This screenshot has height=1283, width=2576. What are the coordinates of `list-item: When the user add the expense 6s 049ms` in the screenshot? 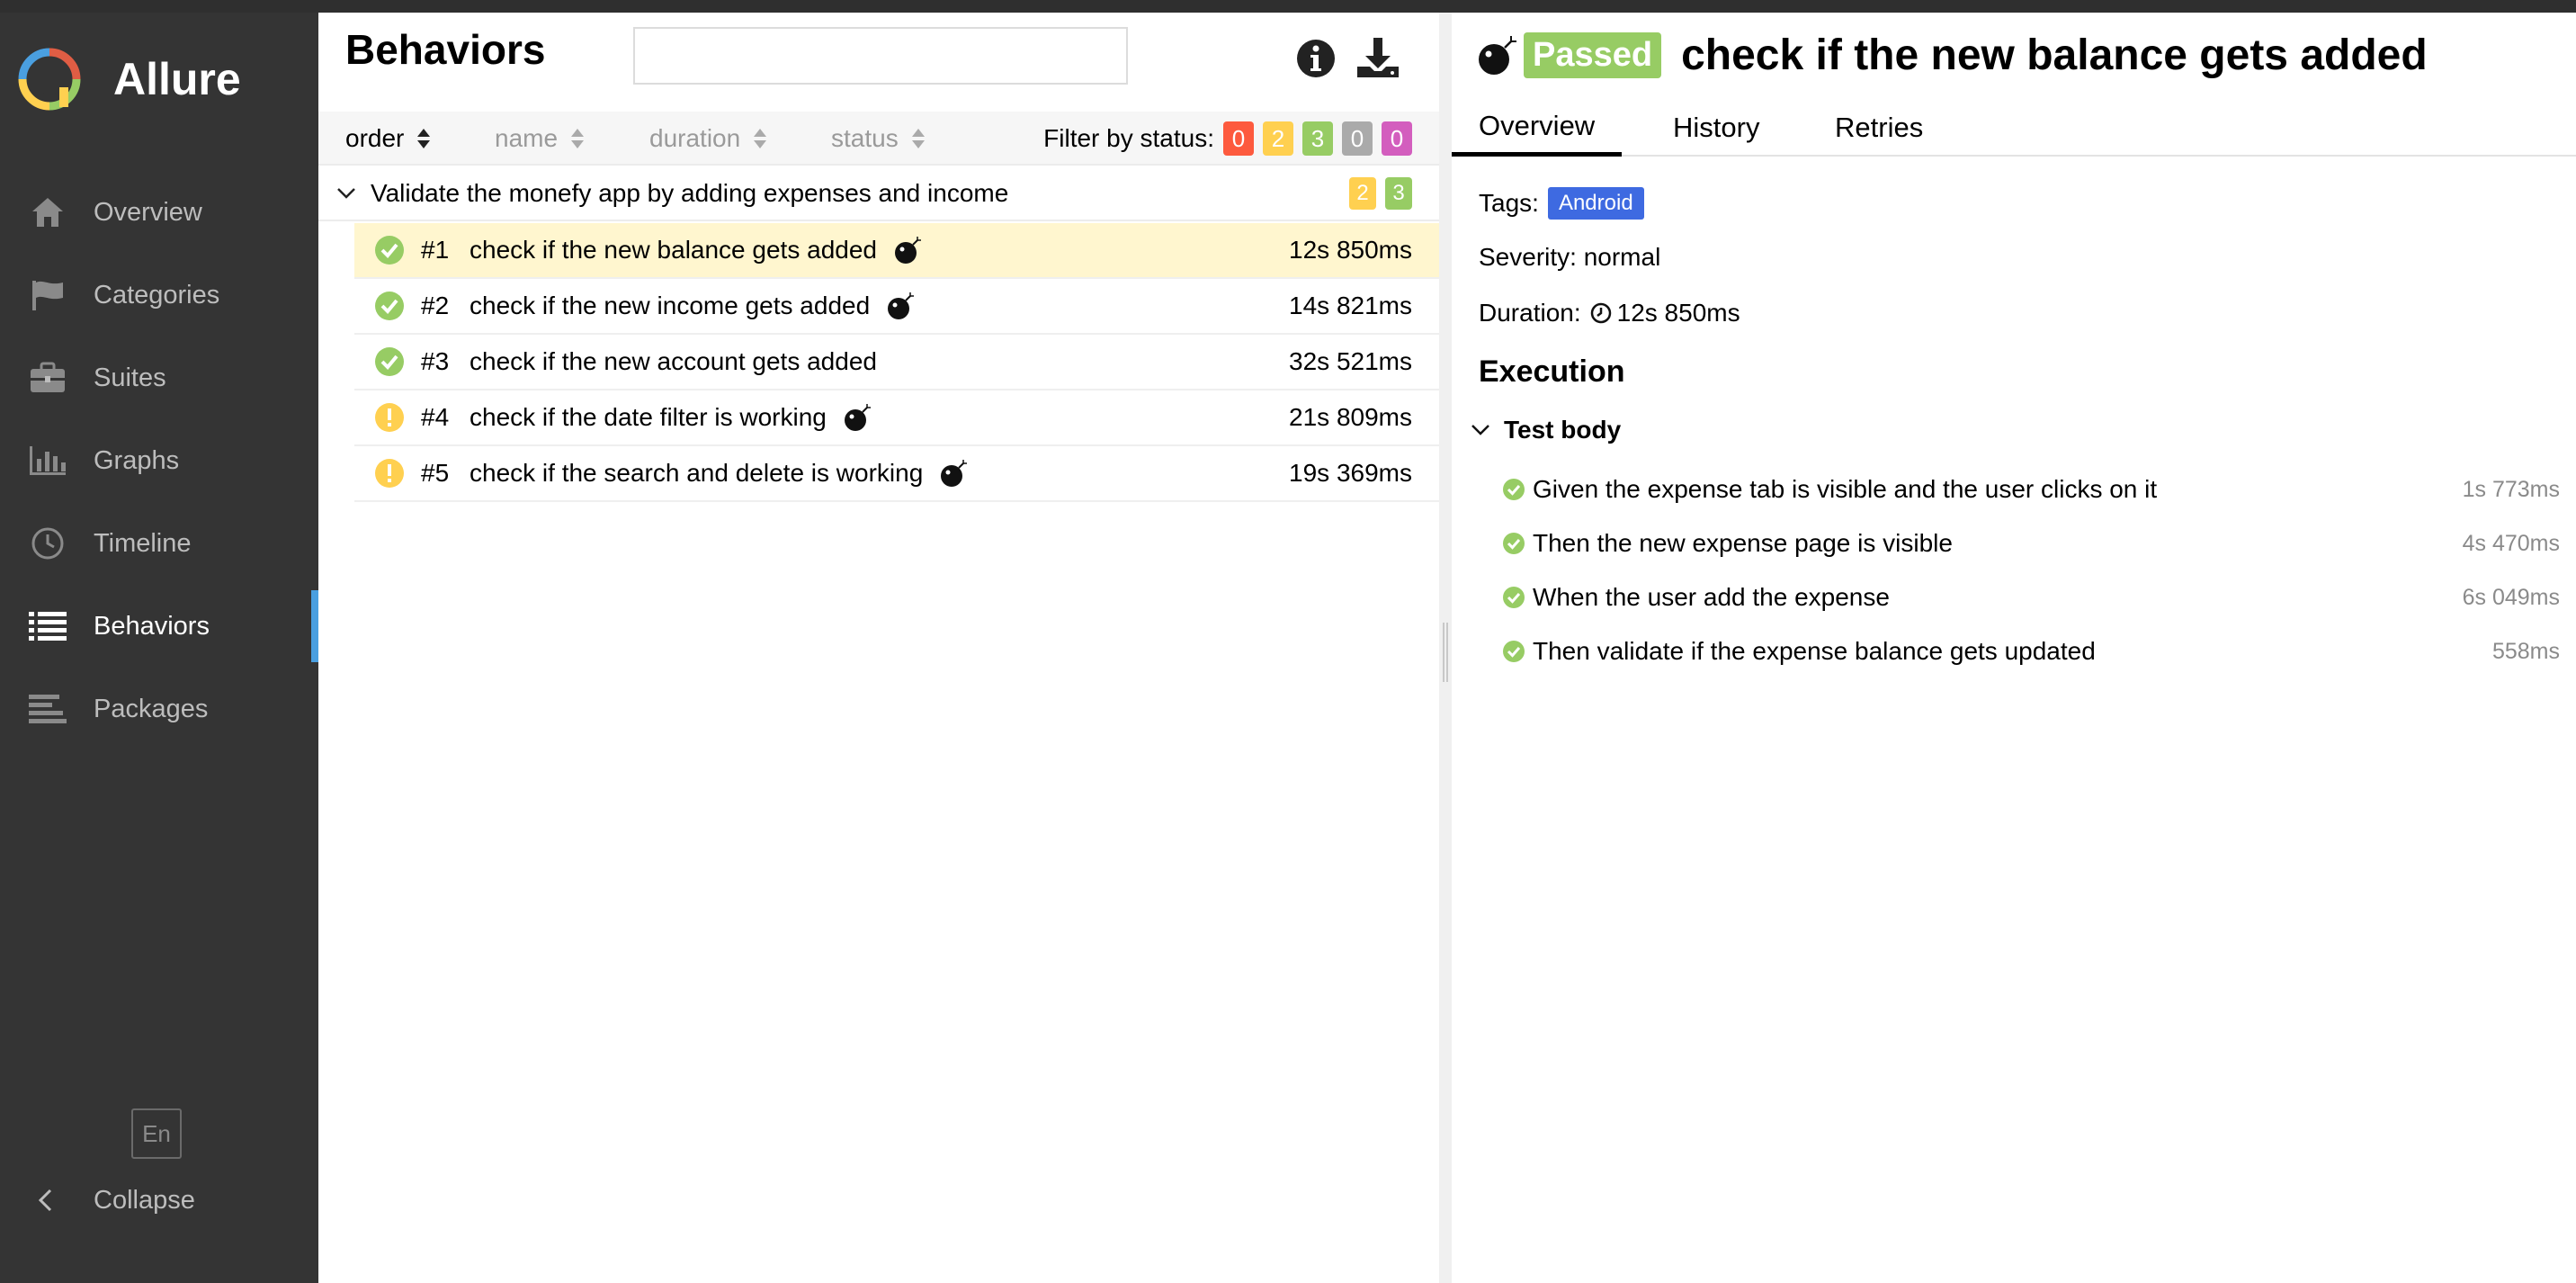 It's located at (2031, 597).